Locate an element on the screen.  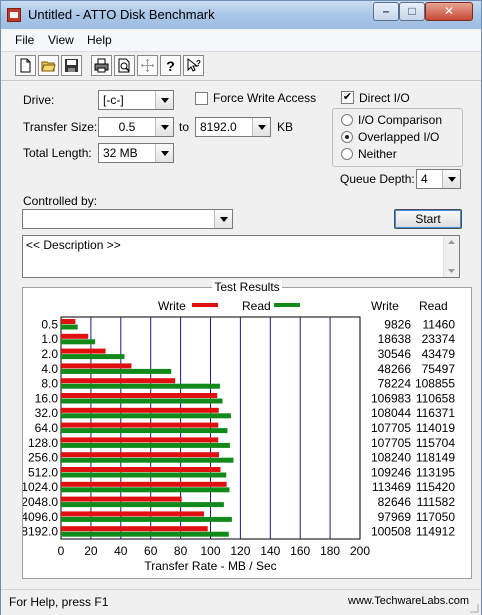
y-tick-label: 16.0 is located at coordinates (47, 398).